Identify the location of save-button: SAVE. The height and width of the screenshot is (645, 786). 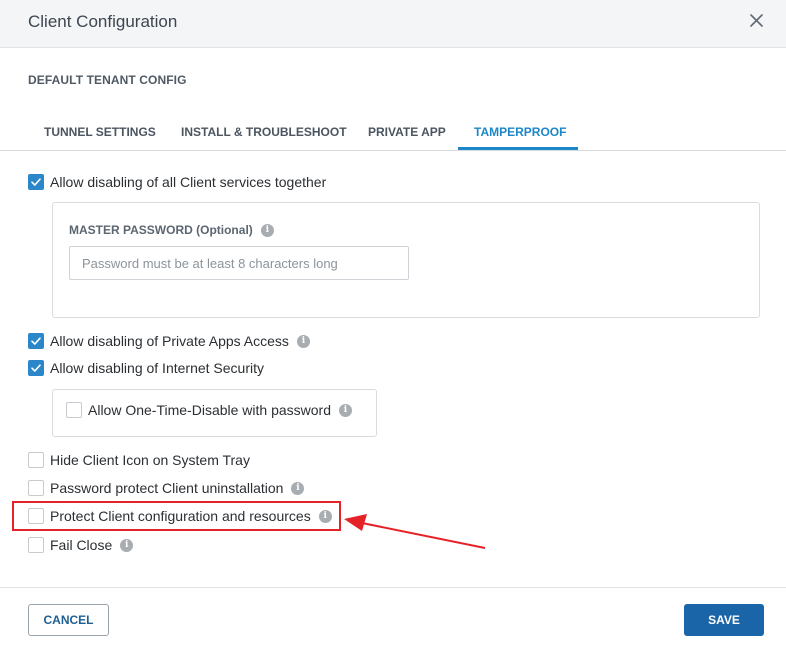
(724, 620).